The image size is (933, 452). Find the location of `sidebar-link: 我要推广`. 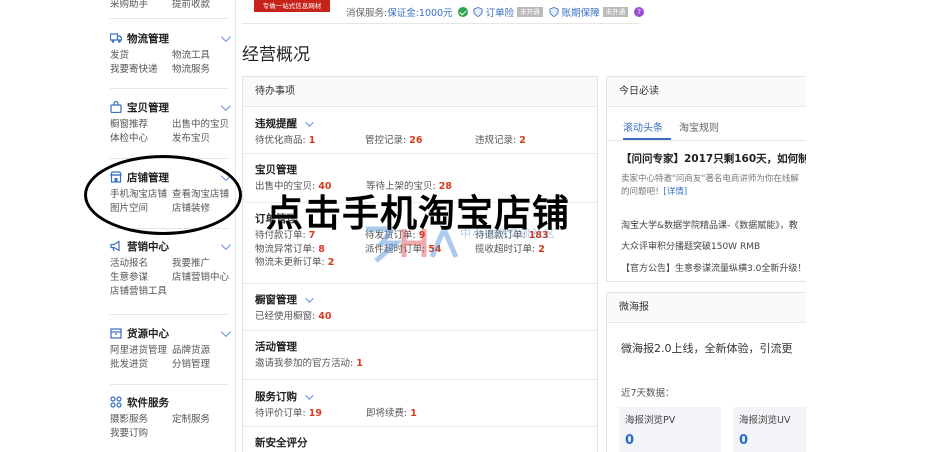

sidebar-link: 我要推广 is located at coordinates (203, 262).